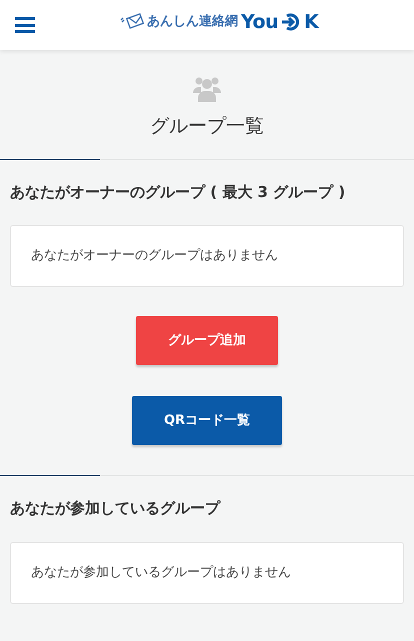 The width and height of the screenshot is (414, 641). I want to click on empty-card: あなたが参加しているグループはありません, so click(207, 573).